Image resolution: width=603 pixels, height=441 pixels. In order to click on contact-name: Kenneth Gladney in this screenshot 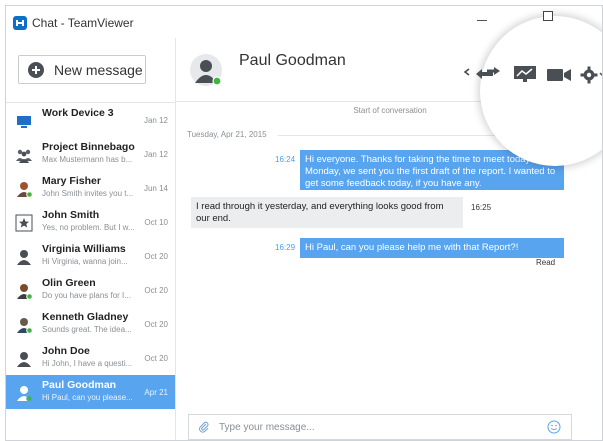, I will do `click(85, 317)`.